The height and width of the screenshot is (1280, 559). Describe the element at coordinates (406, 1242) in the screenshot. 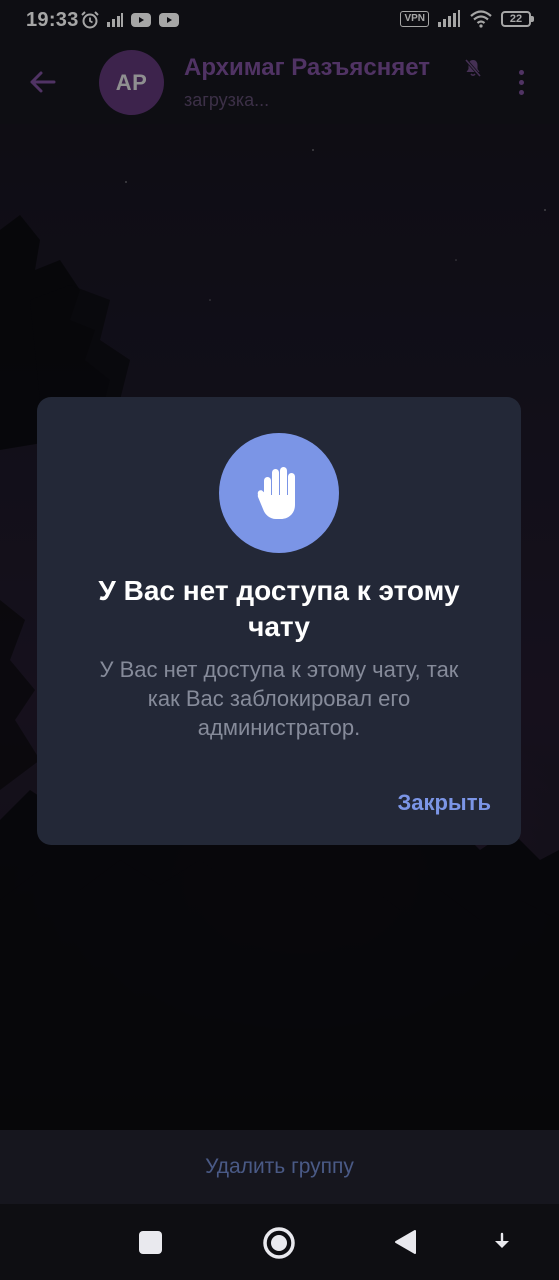

I see `back-triangle-button` at that location.